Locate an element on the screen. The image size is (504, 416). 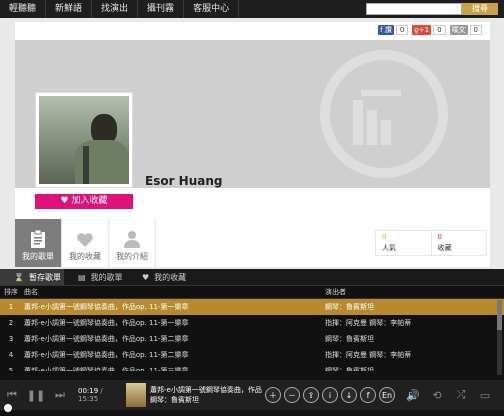
clipboard-icon is located at coordinates (38, 239).